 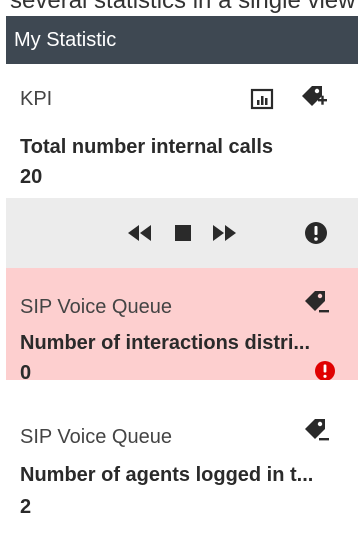 What do you see at coordinates (26, 507) in the screenshot?
I see `stat-value: 2` at bounding box center [26, 507].